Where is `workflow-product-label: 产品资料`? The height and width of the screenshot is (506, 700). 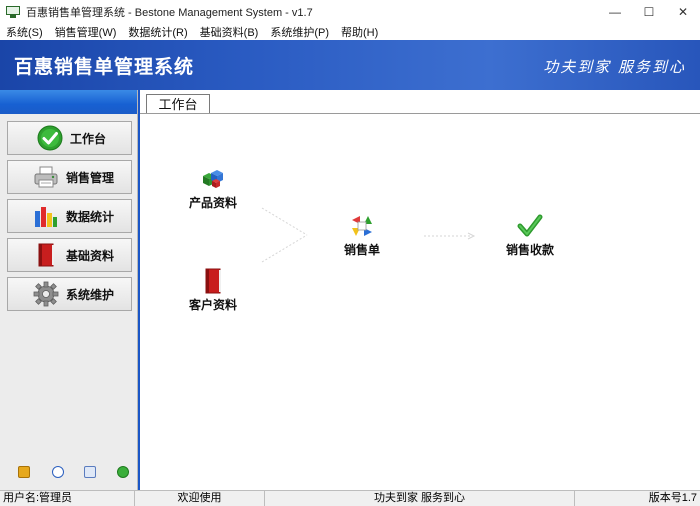 workflow-product-label: 产品资料 is located at coordinates (212, 203).